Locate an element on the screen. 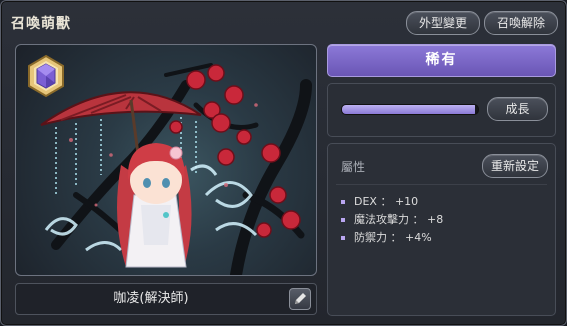  stat-text: 防禦力 ： +4% is located at coordinates (393, 237).